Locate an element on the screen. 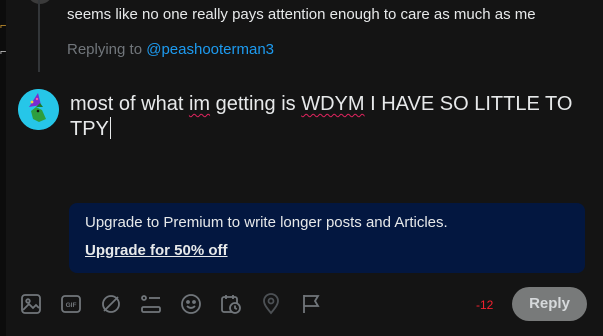 The width and height of the screenshot is (603, 336). replying-to-label: Replying to @peashooterman3 is located at coordinates (170, 49).